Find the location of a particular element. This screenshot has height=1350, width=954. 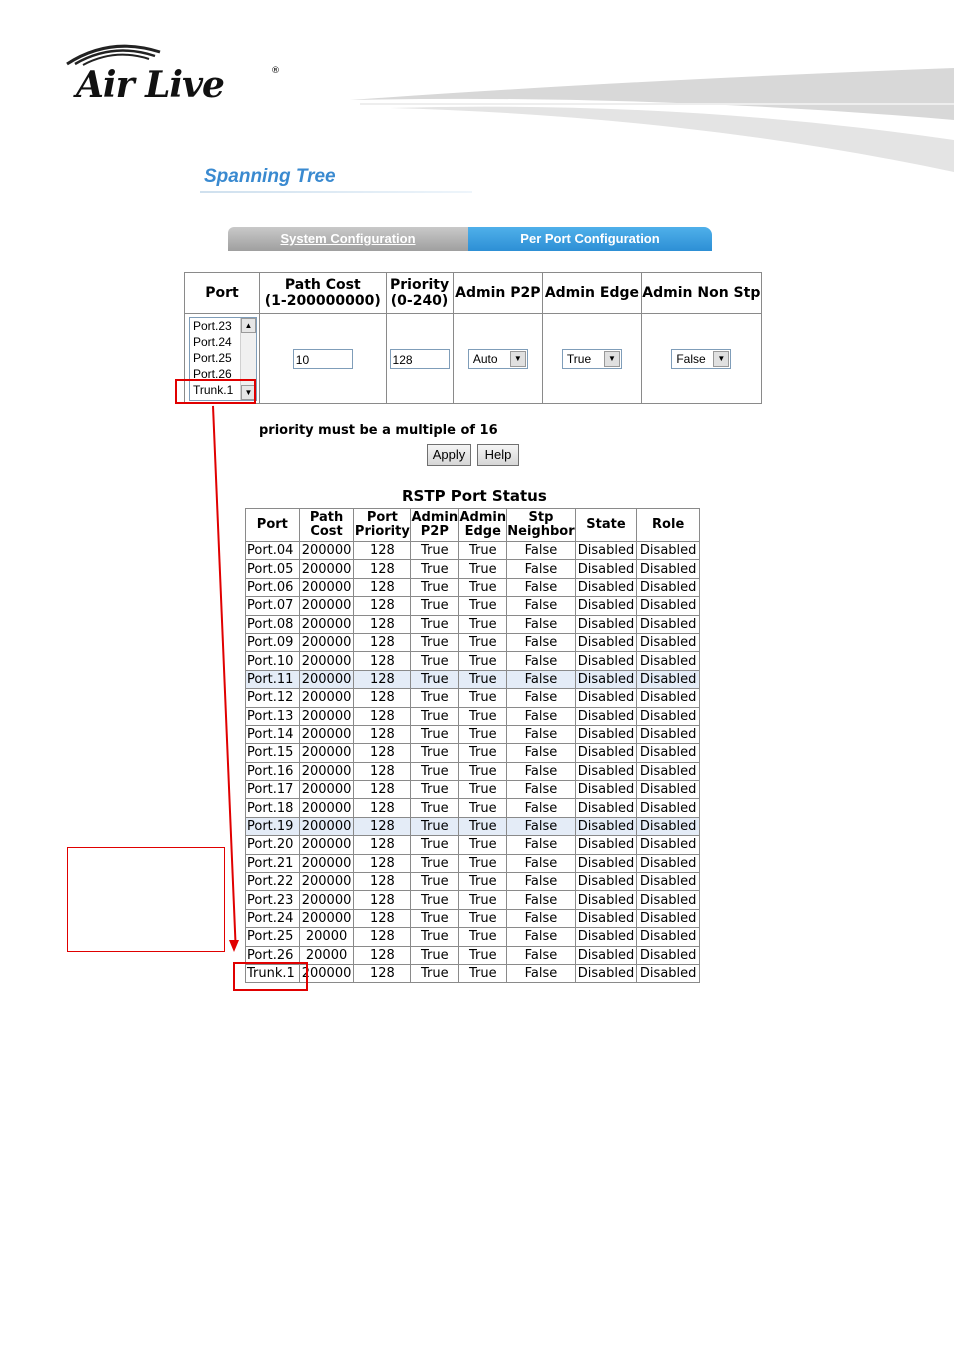

status-col-stp-neighbor-l2: Neighbor is located at coordinates (541, 531).